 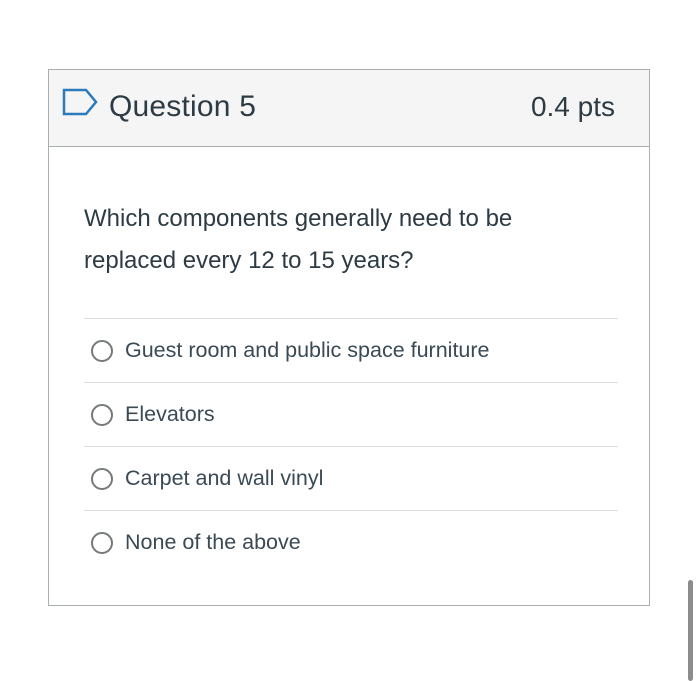 What do you see at coordinates (690, 630) in the screenshot?
I see `scrollbar-thumb` at bounding box center [690, 630].